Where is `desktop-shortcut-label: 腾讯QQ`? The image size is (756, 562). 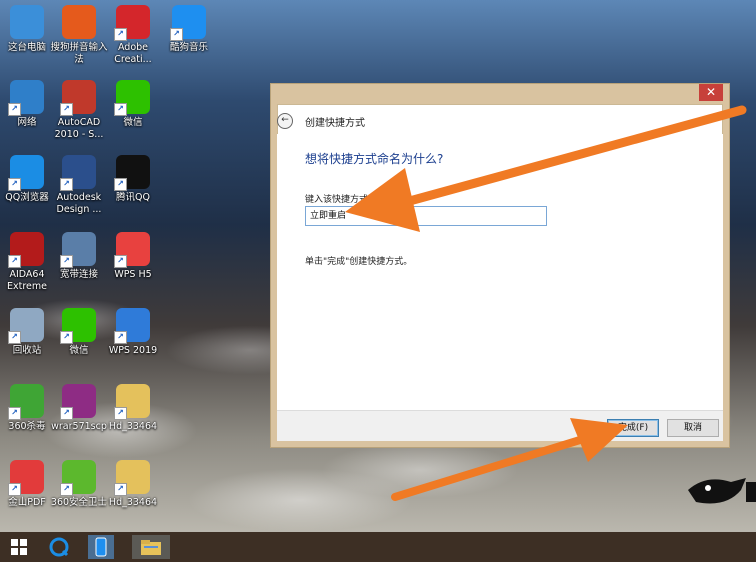 desktop-shortcut-label: 腾讯QQ is located at coordinates (133, 197).